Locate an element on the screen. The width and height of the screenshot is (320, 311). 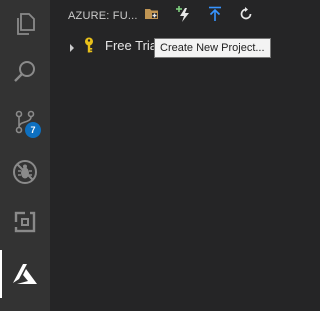
refresh-button is located at coordinates (246, 16).